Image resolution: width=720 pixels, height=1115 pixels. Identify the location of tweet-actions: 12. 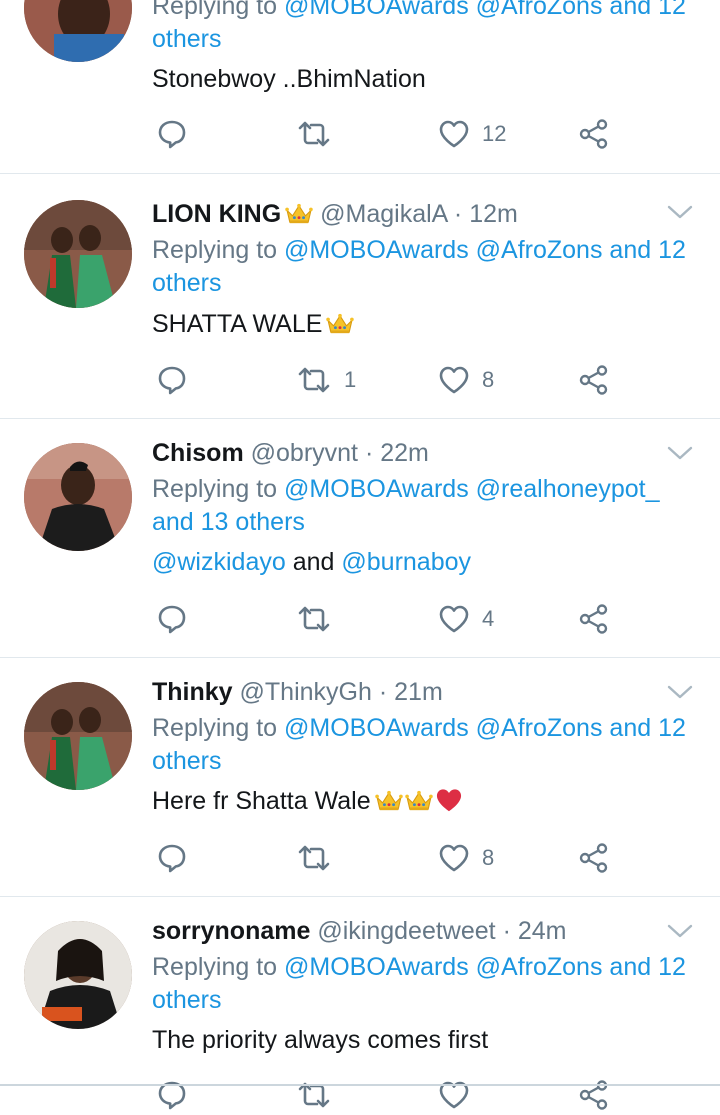
(392, 134).